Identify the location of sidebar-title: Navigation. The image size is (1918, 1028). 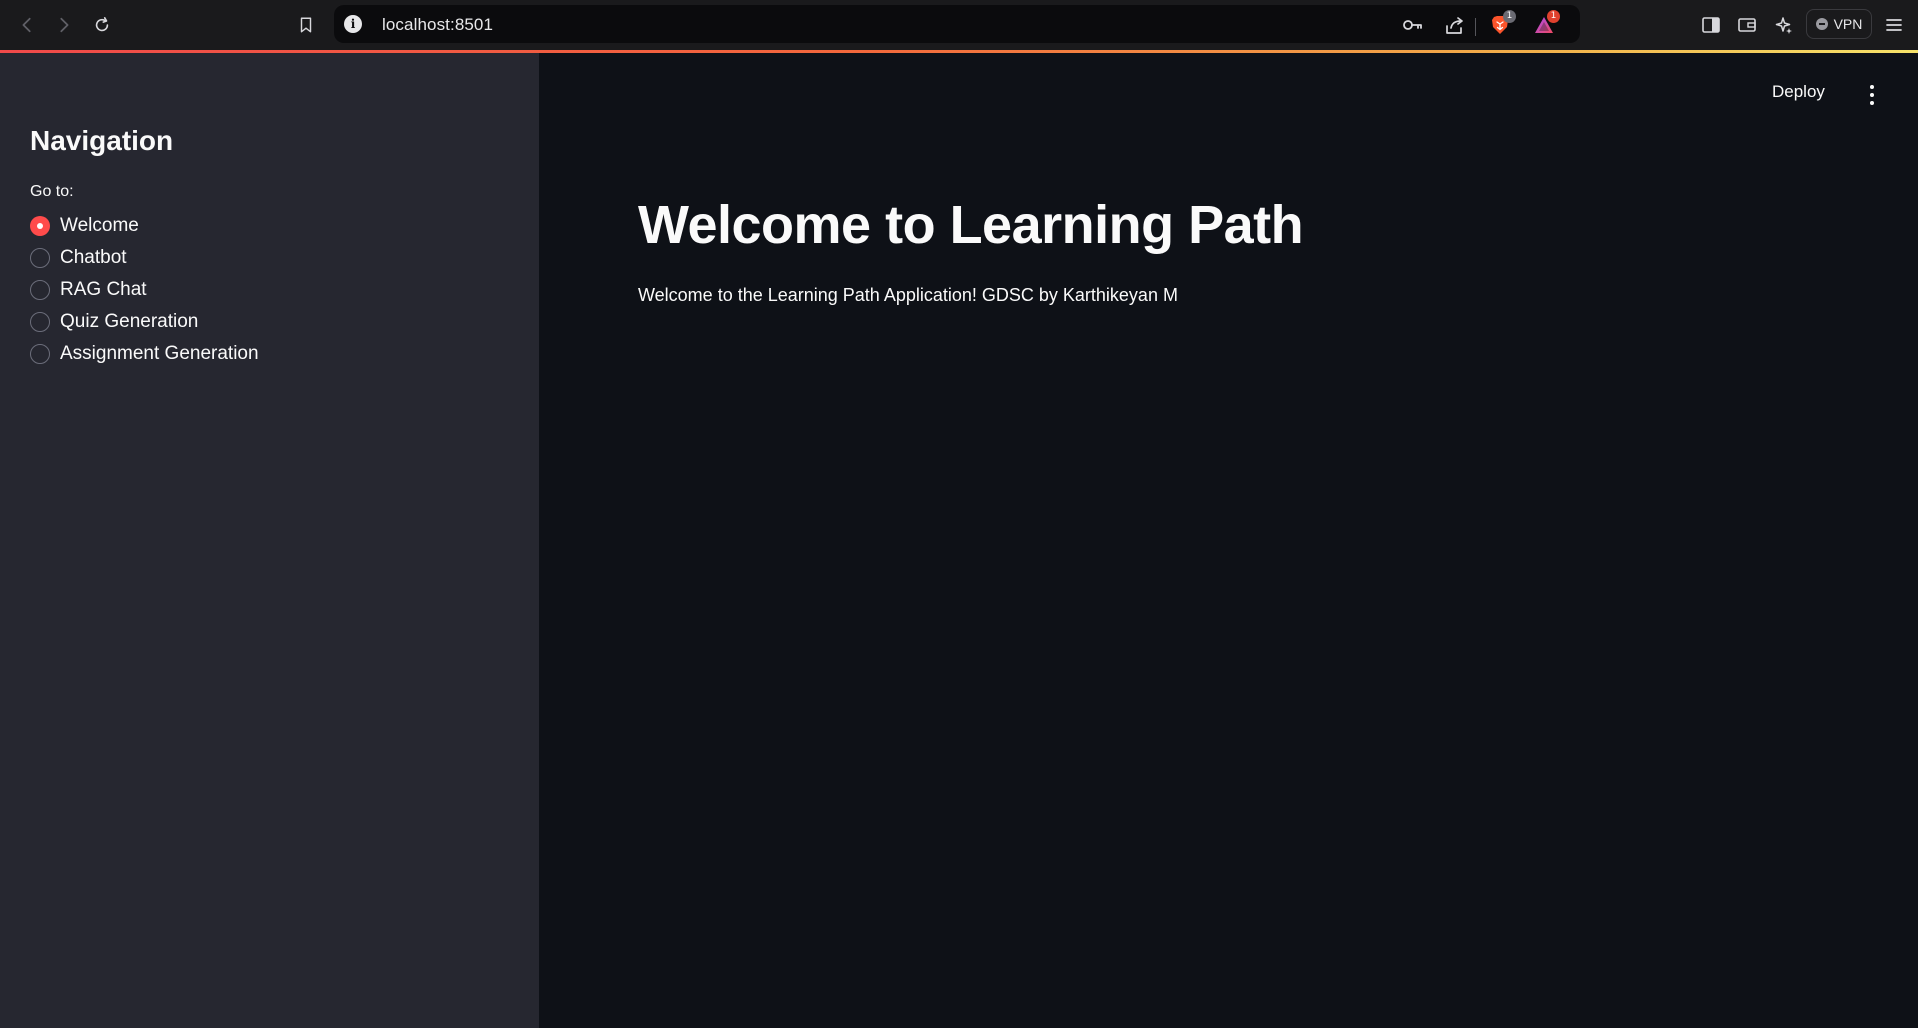
(102, 140).